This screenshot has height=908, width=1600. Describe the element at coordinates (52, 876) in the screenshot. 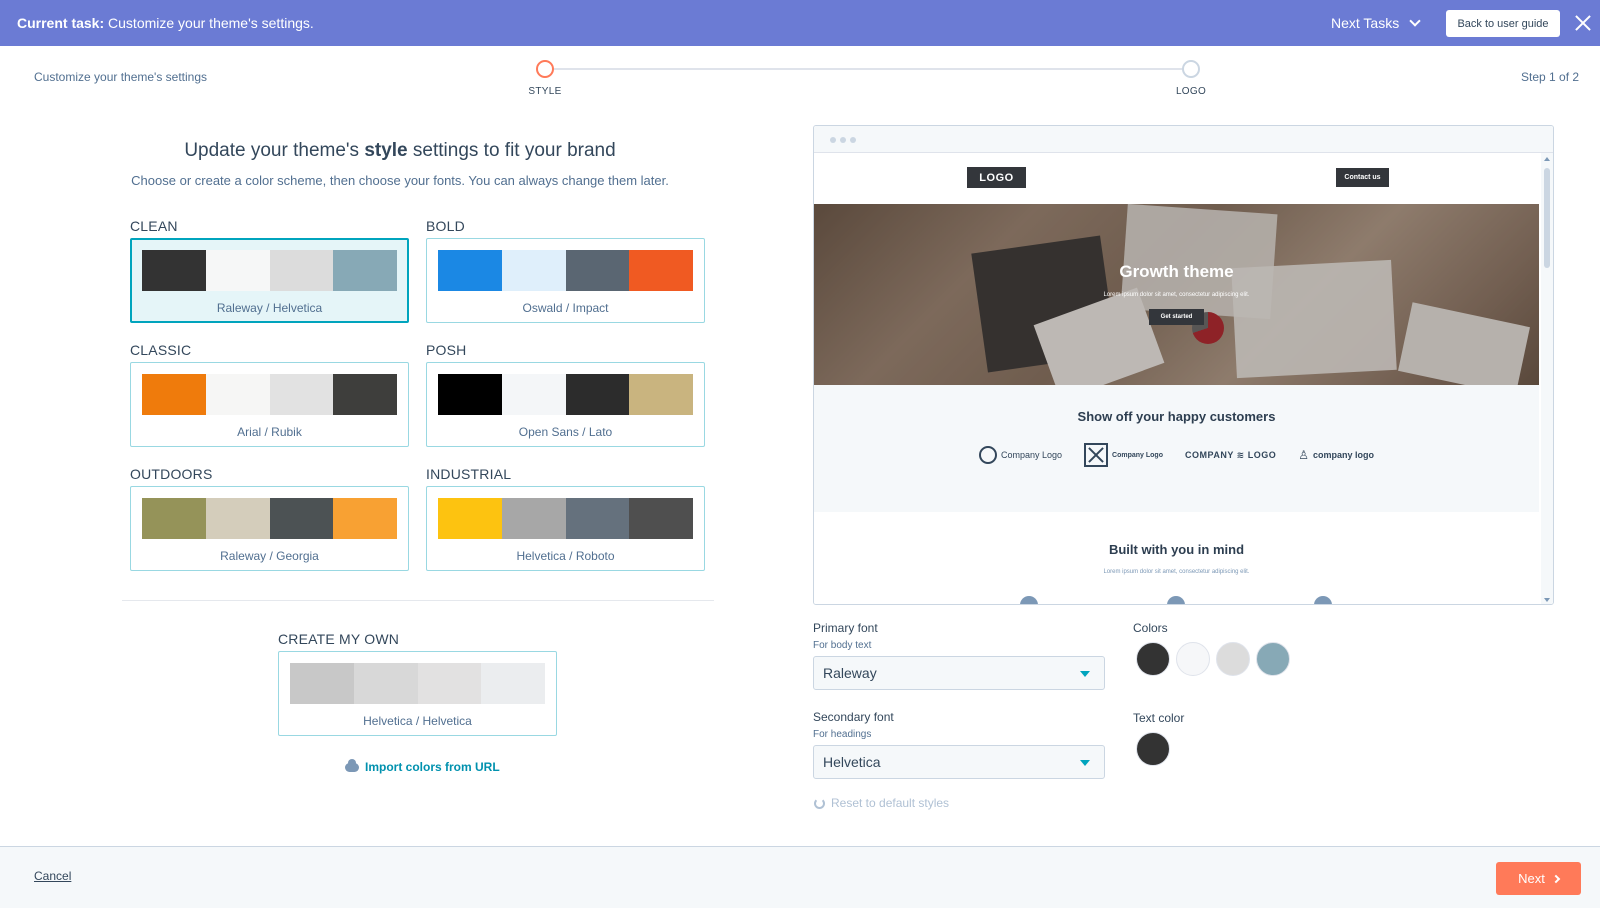

I see `cancel-button: Cancel` at that location.